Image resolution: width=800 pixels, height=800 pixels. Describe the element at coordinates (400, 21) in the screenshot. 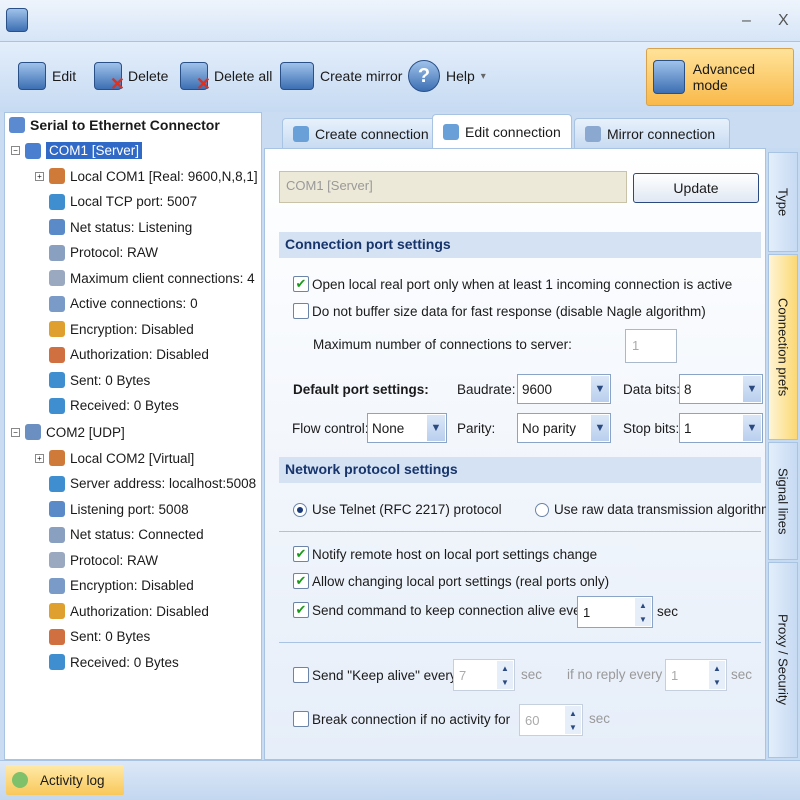

I see `title-bar: – X` at that location.